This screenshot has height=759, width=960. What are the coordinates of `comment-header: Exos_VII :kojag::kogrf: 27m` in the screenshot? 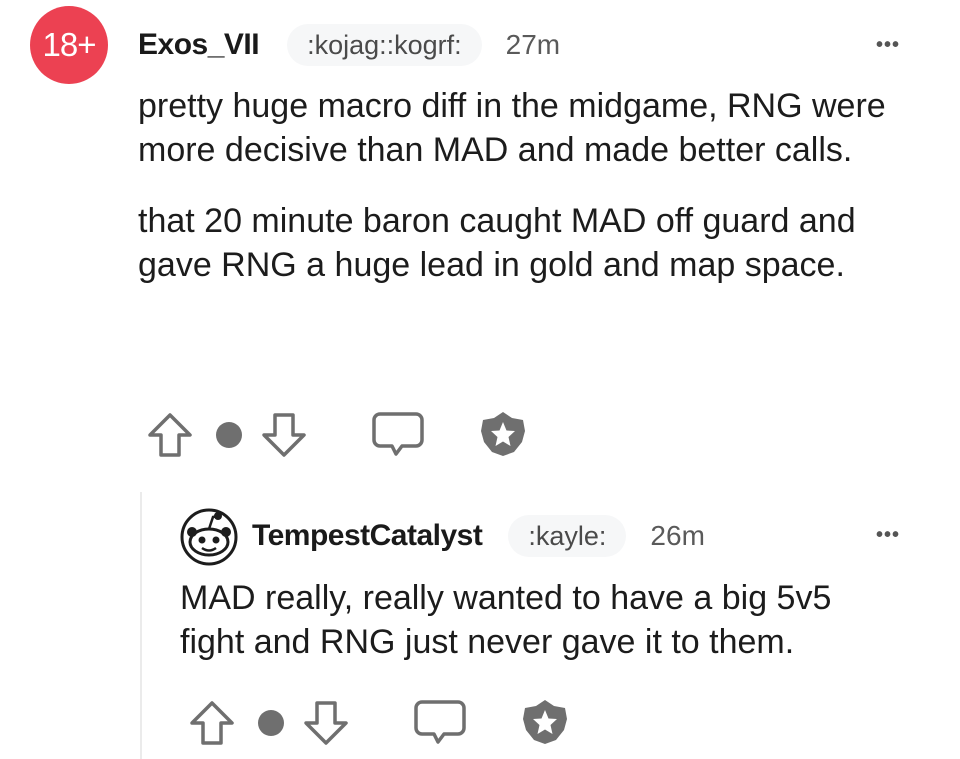 It's located at (349, 45).